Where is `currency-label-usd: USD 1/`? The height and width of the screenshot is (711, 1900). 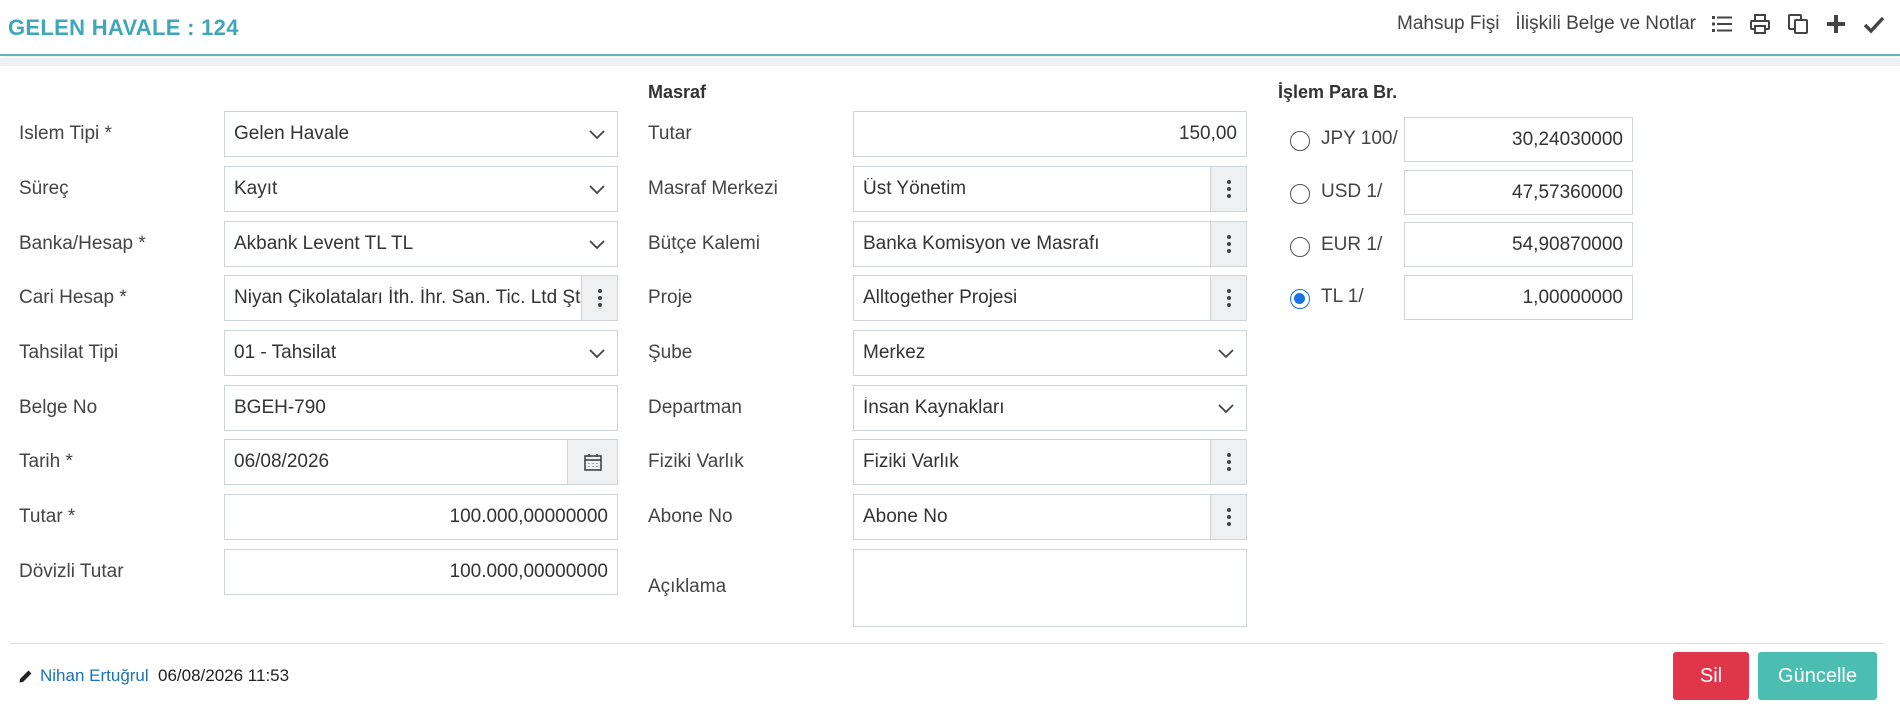 currency-label-usd: USD 1/ is located at coordinates (1352, 191).